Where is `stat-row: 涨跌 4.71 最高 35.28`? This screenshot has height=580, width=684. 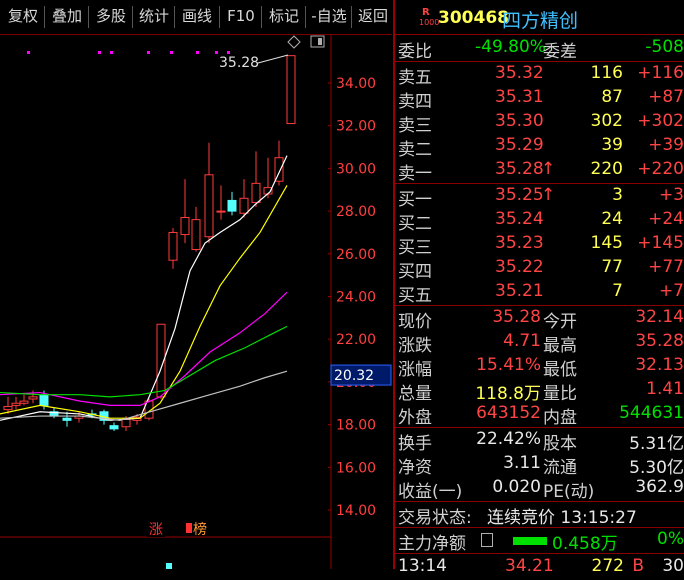 stat-row: 涨跌 4.71 最高 35.28 is located at coordinates (539, 343).